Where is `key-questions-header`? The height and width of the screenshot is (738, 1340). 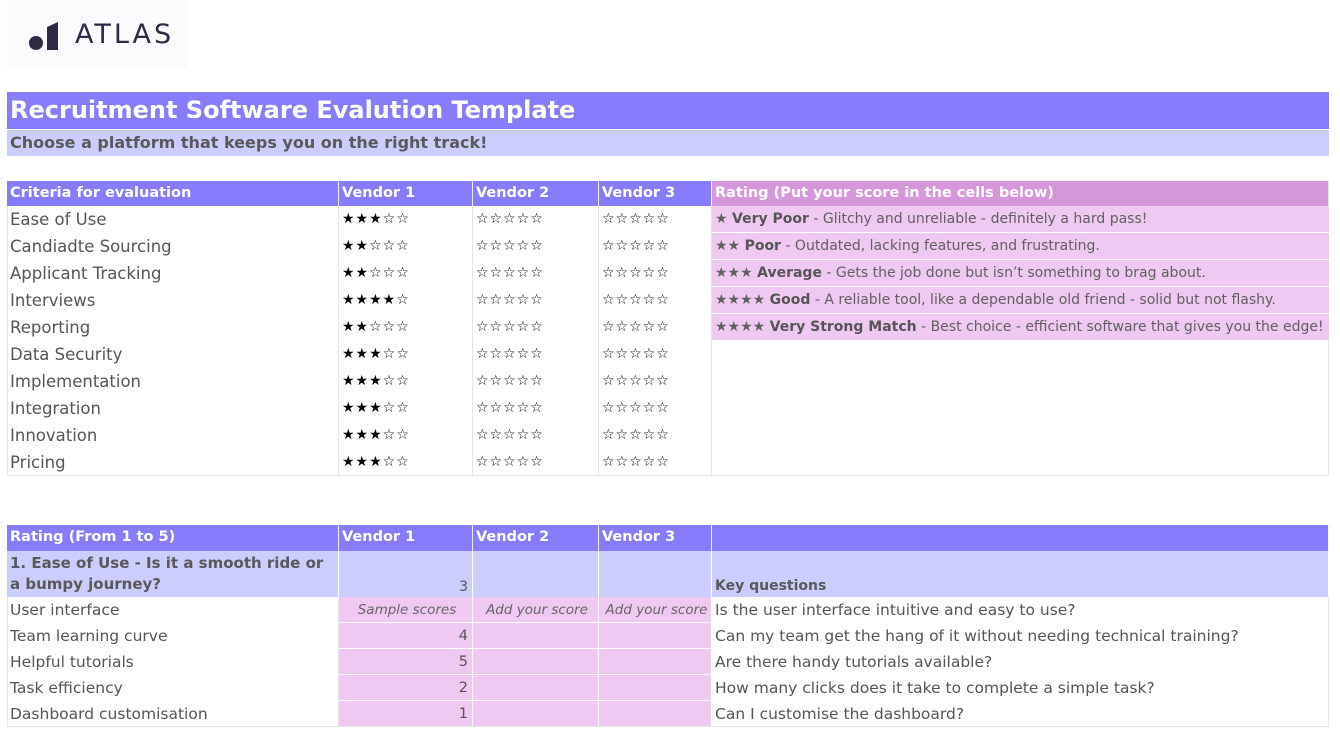
key-questions-header is located at coordinates (1020, 538).